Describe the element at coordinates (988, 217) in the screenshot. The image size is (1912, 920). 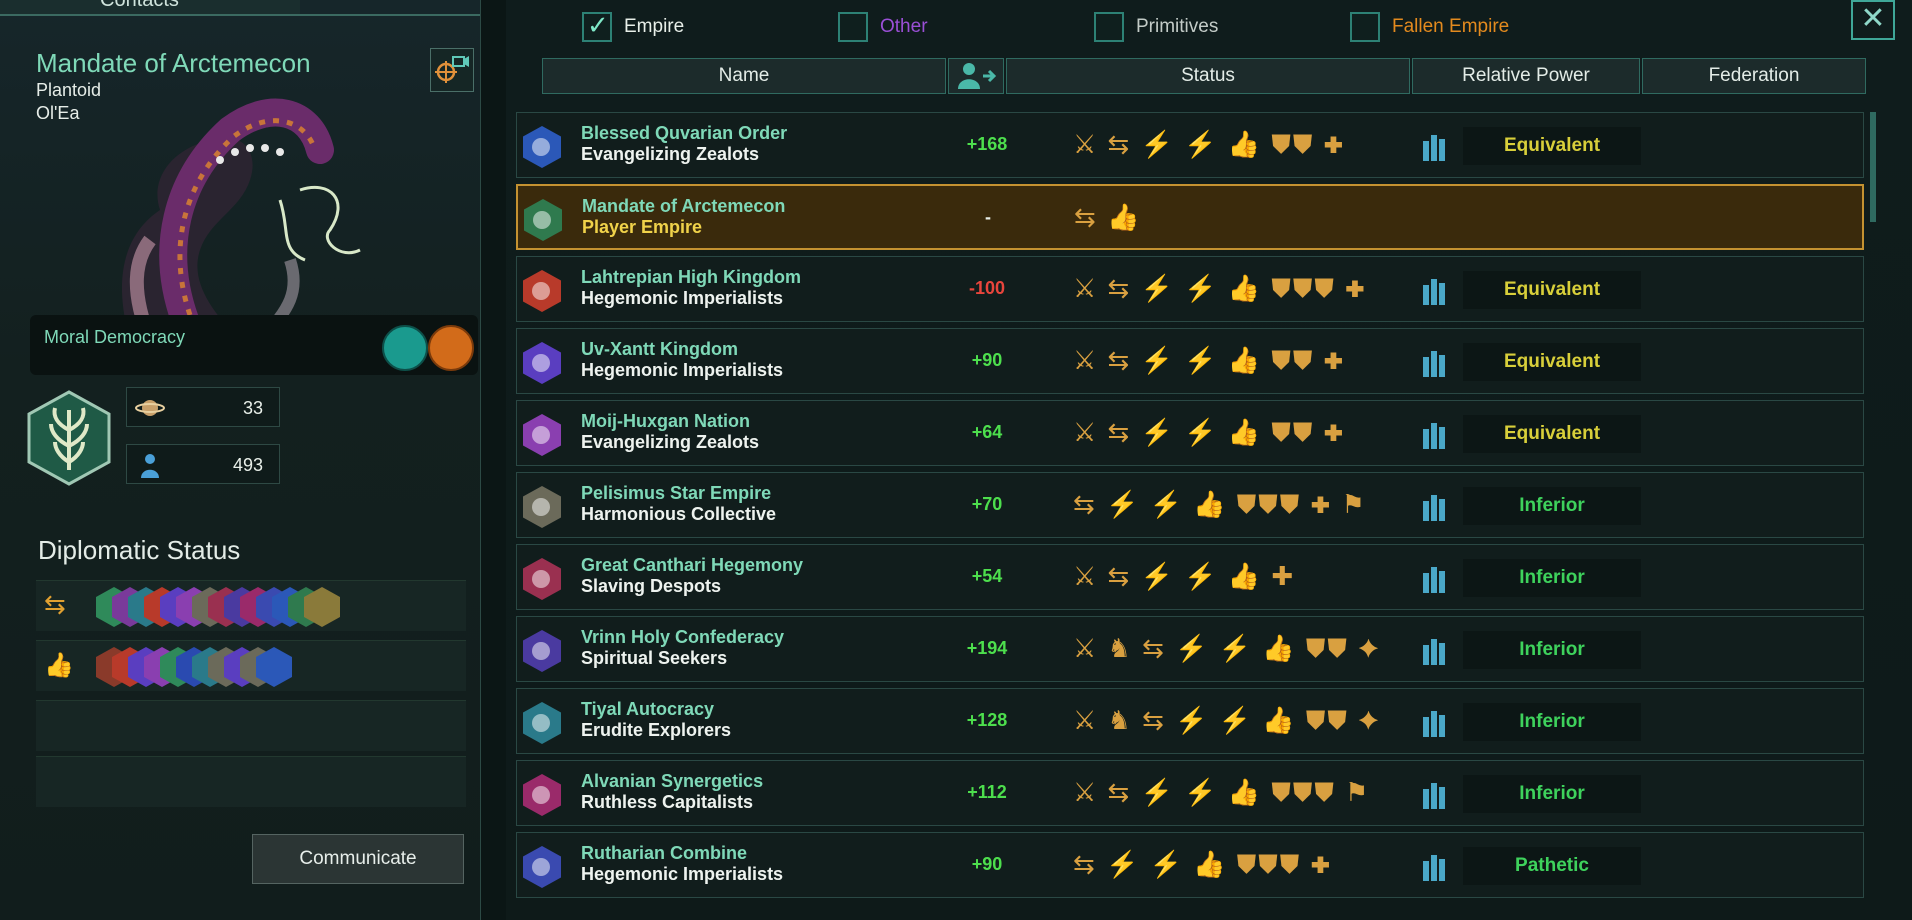
I see `contact-opinion: -` at that location.